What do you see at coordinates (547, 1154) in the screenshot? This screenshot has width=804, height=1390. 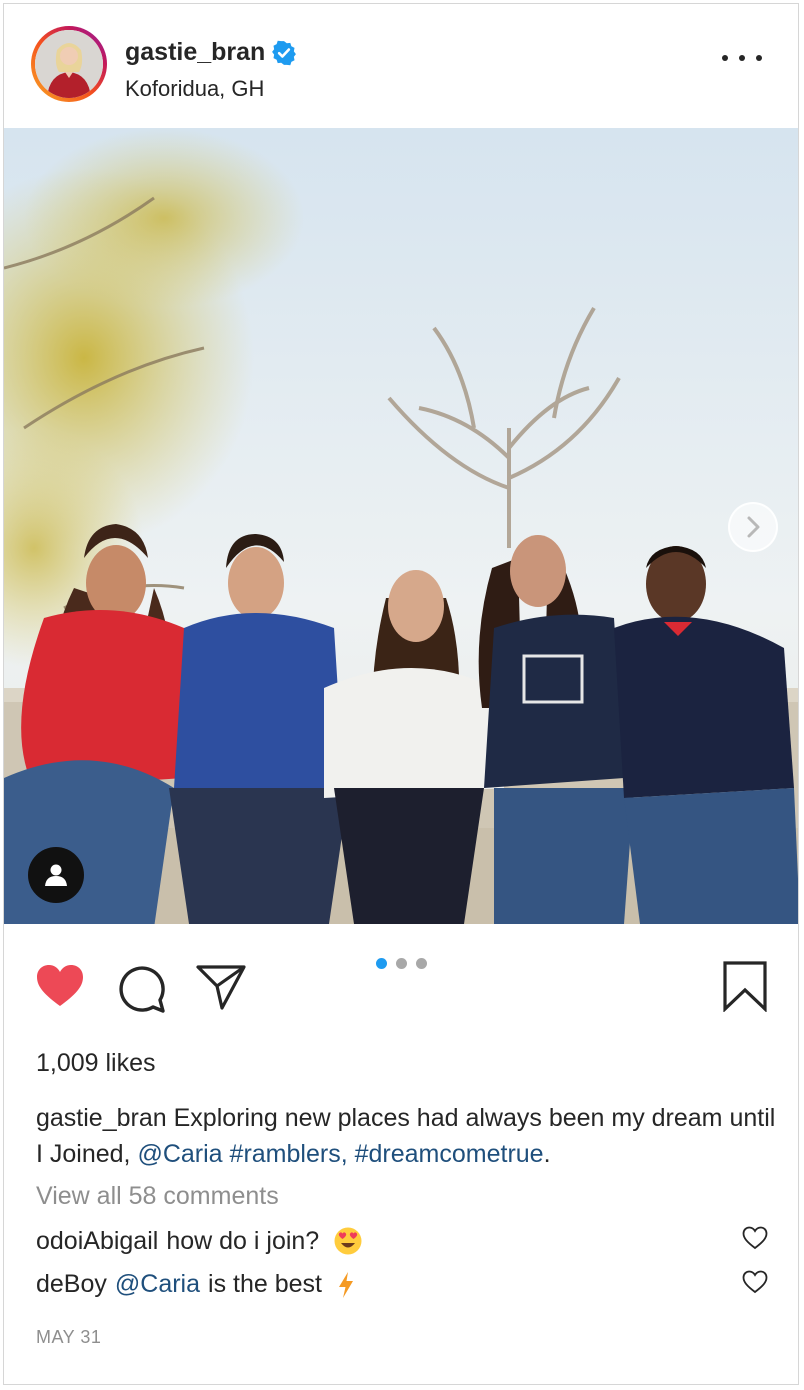 I see `caption-end: .` at bounding box center [547, 1154].